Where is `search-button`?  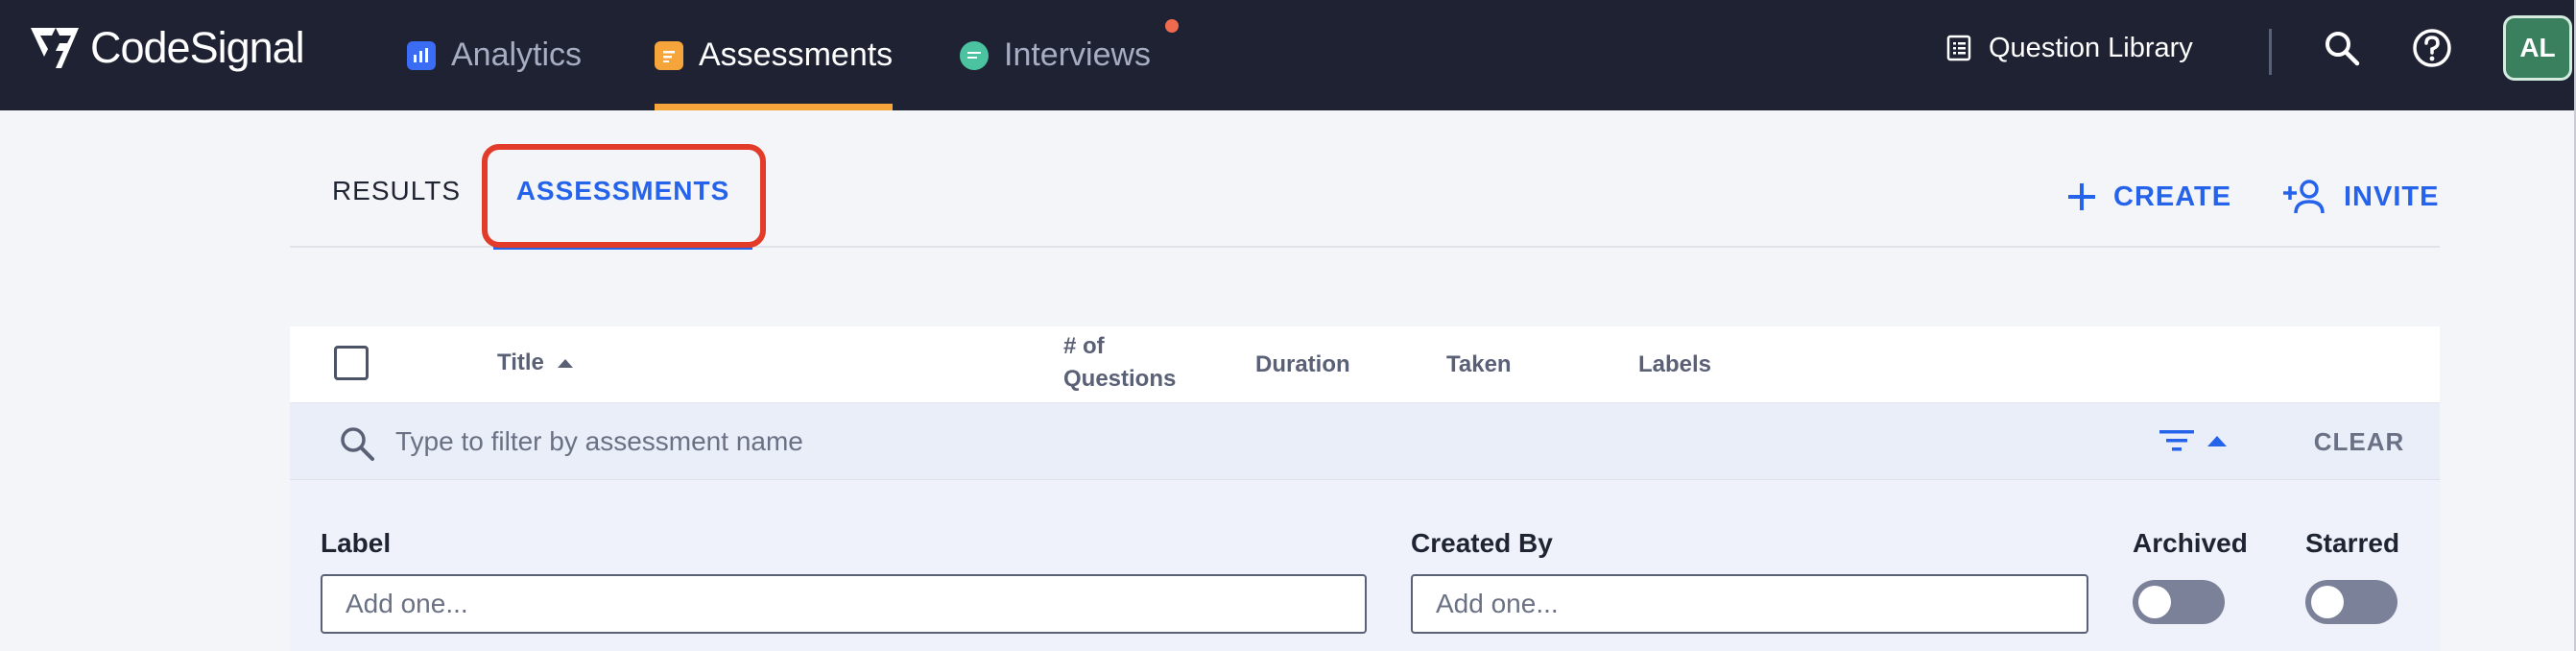
search-button is located at coordinates (2342, 48).